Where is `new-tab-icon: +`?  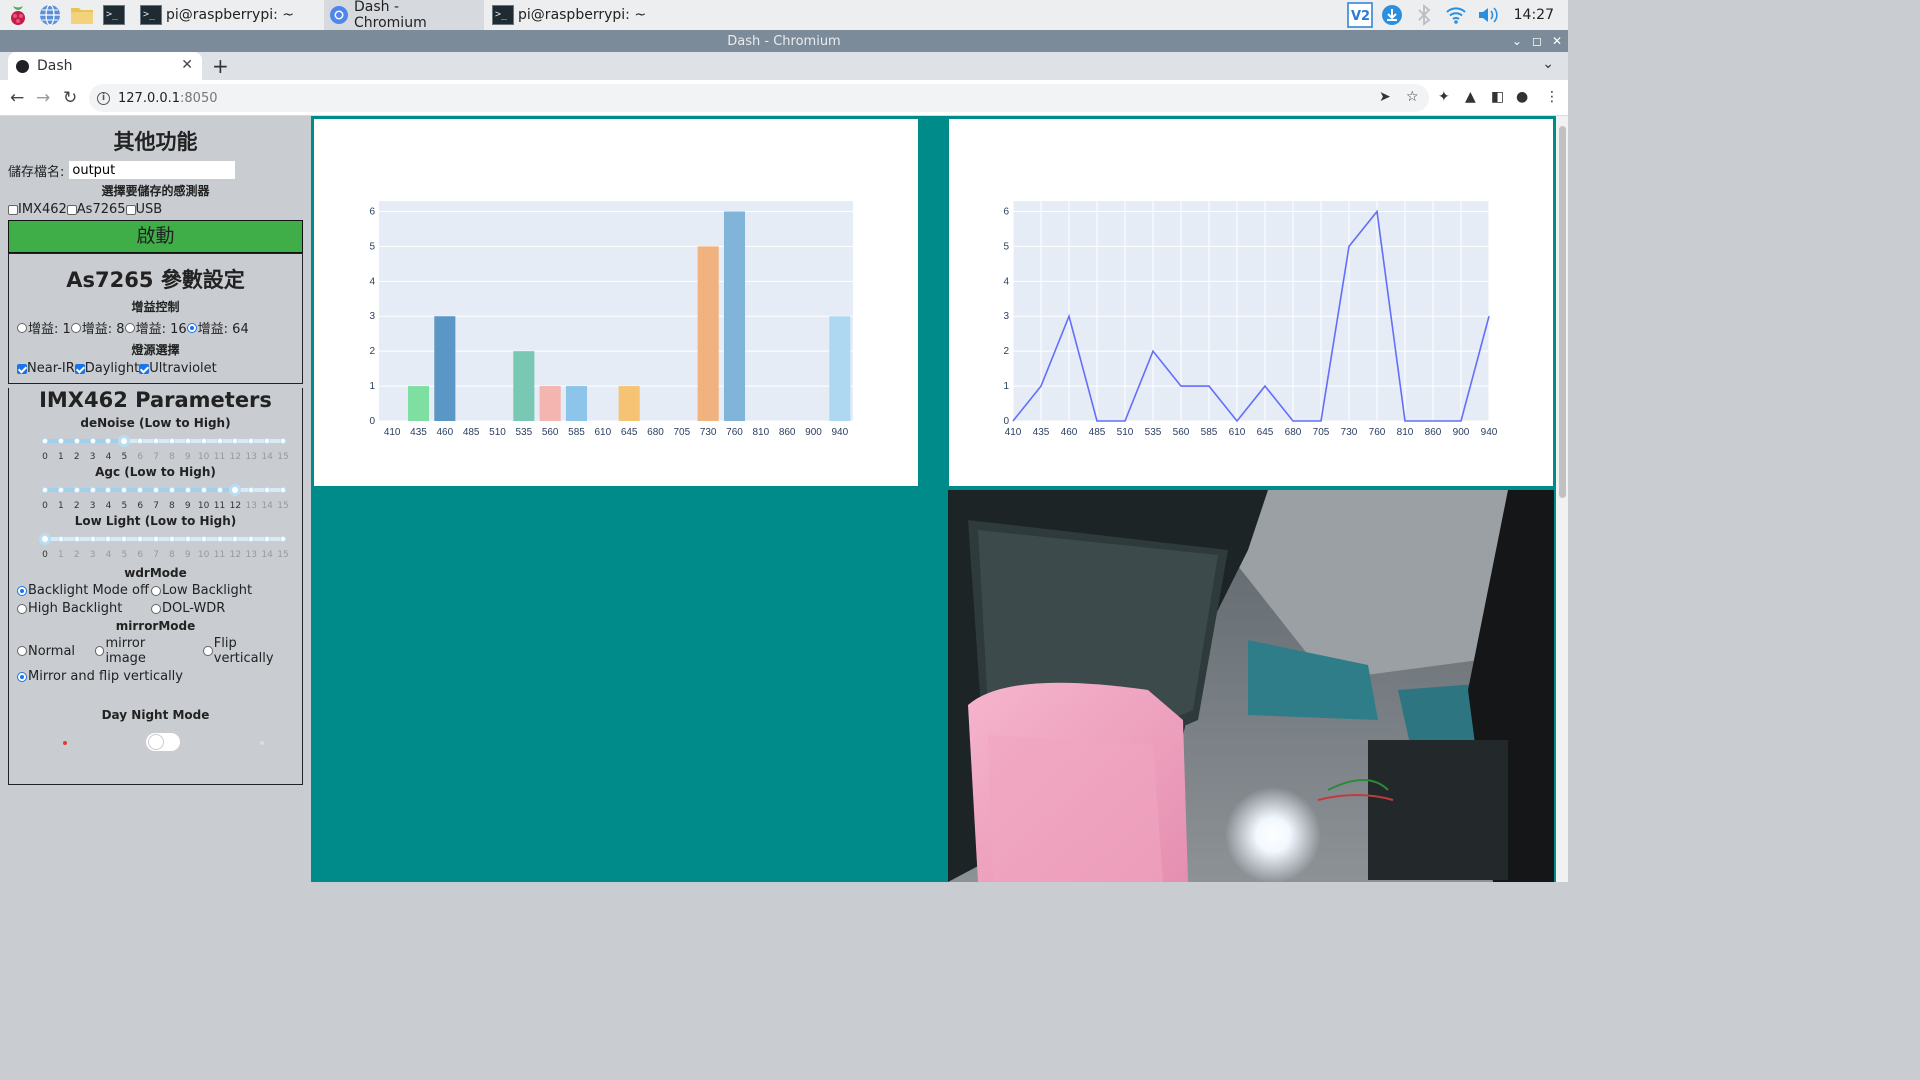 new-tab-icon: + is located at coordinates (220, 66).